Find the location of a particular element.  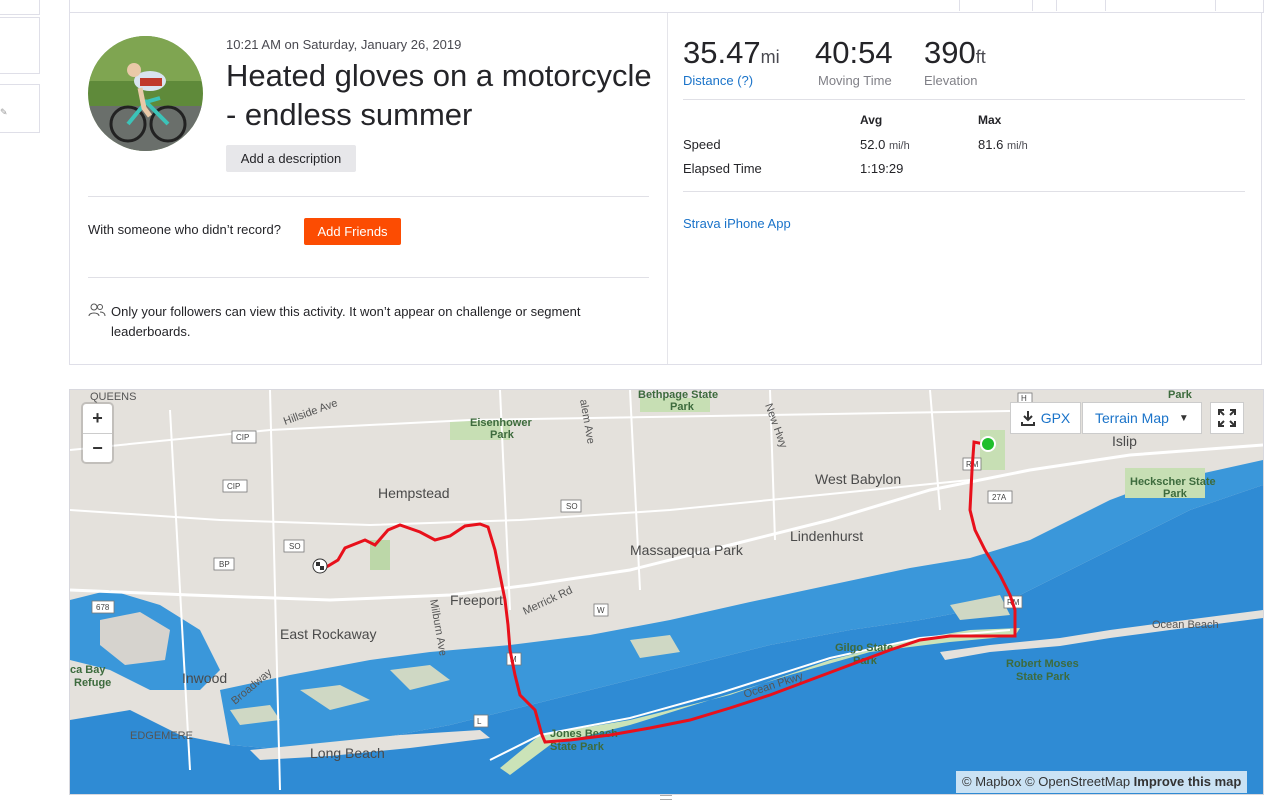

sidebar-stub-item is located at coordinates (20, 45).